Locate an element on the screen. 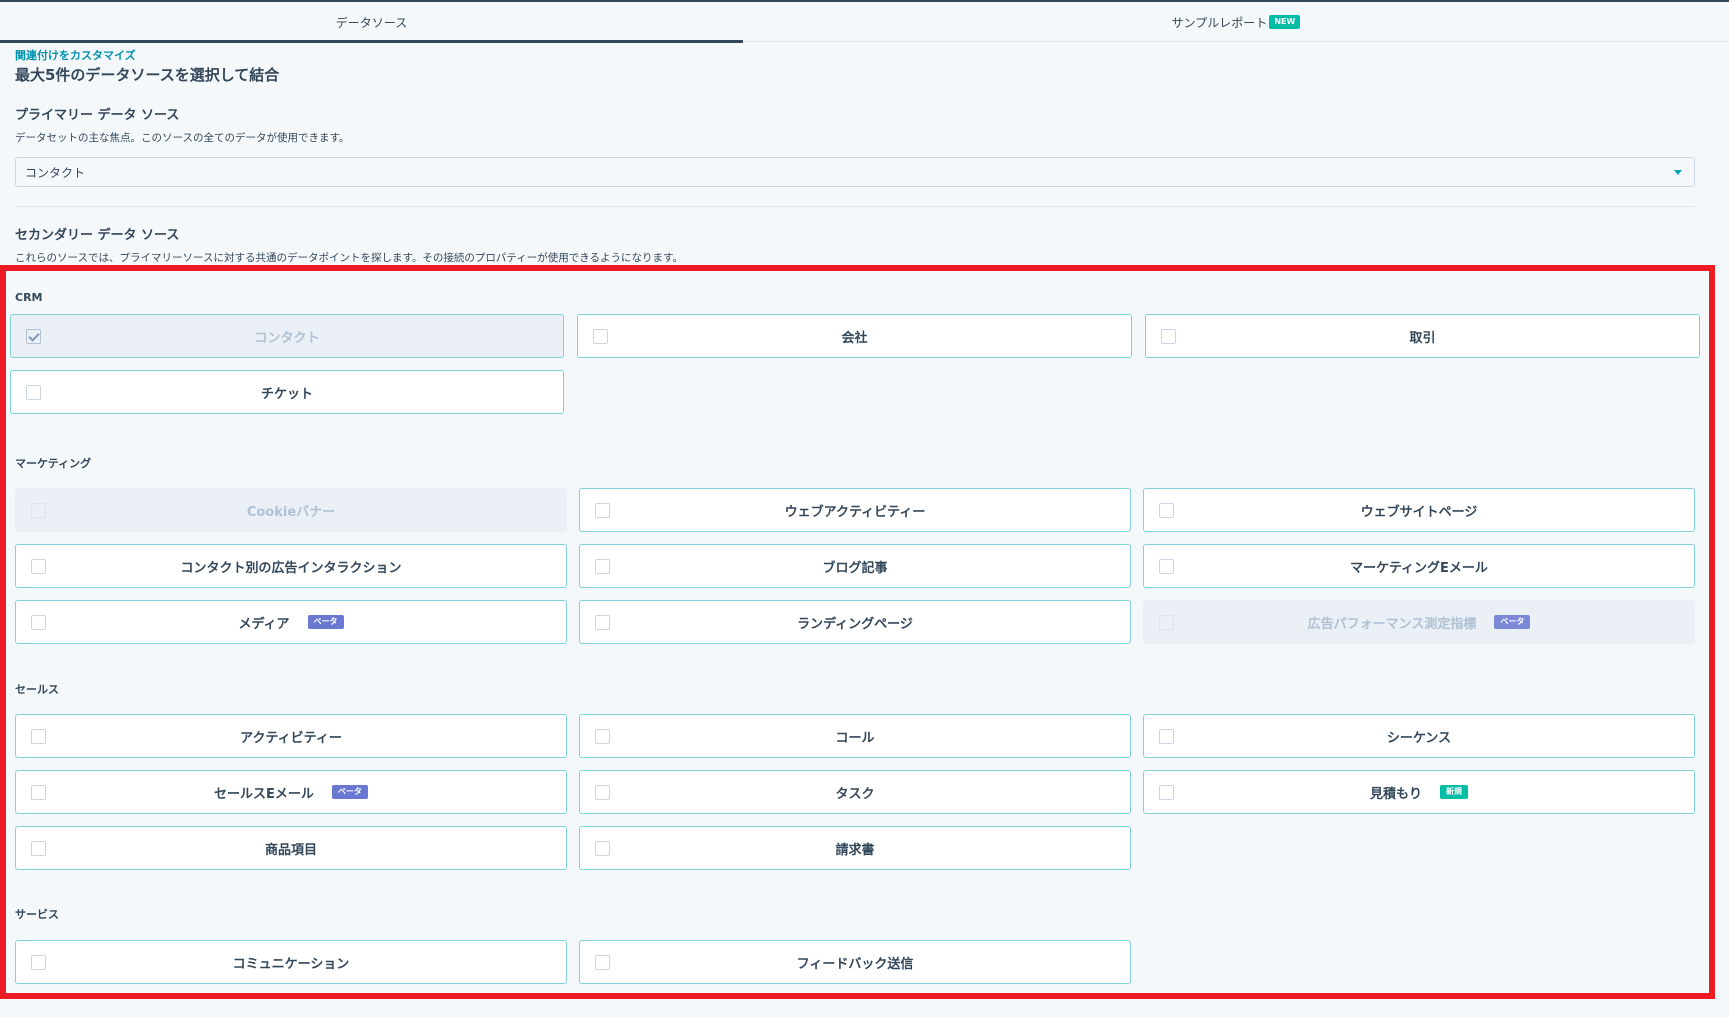 The width and height of the screenshot is (1729, 1017). category-label-marketing: マーケティング is located at coordinates (53, 463).